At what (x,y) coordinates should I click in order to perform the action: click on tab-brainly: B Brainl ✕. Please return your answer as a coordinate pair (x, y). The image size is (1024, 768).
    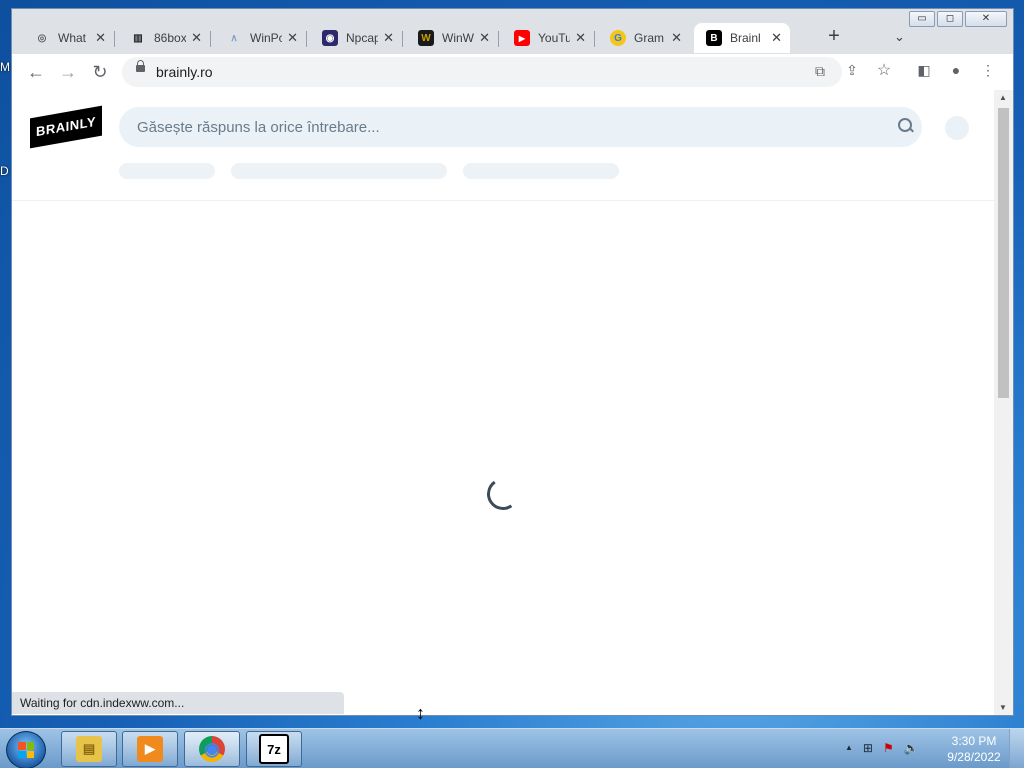
    Looking at the image, I should click on (742, 38).